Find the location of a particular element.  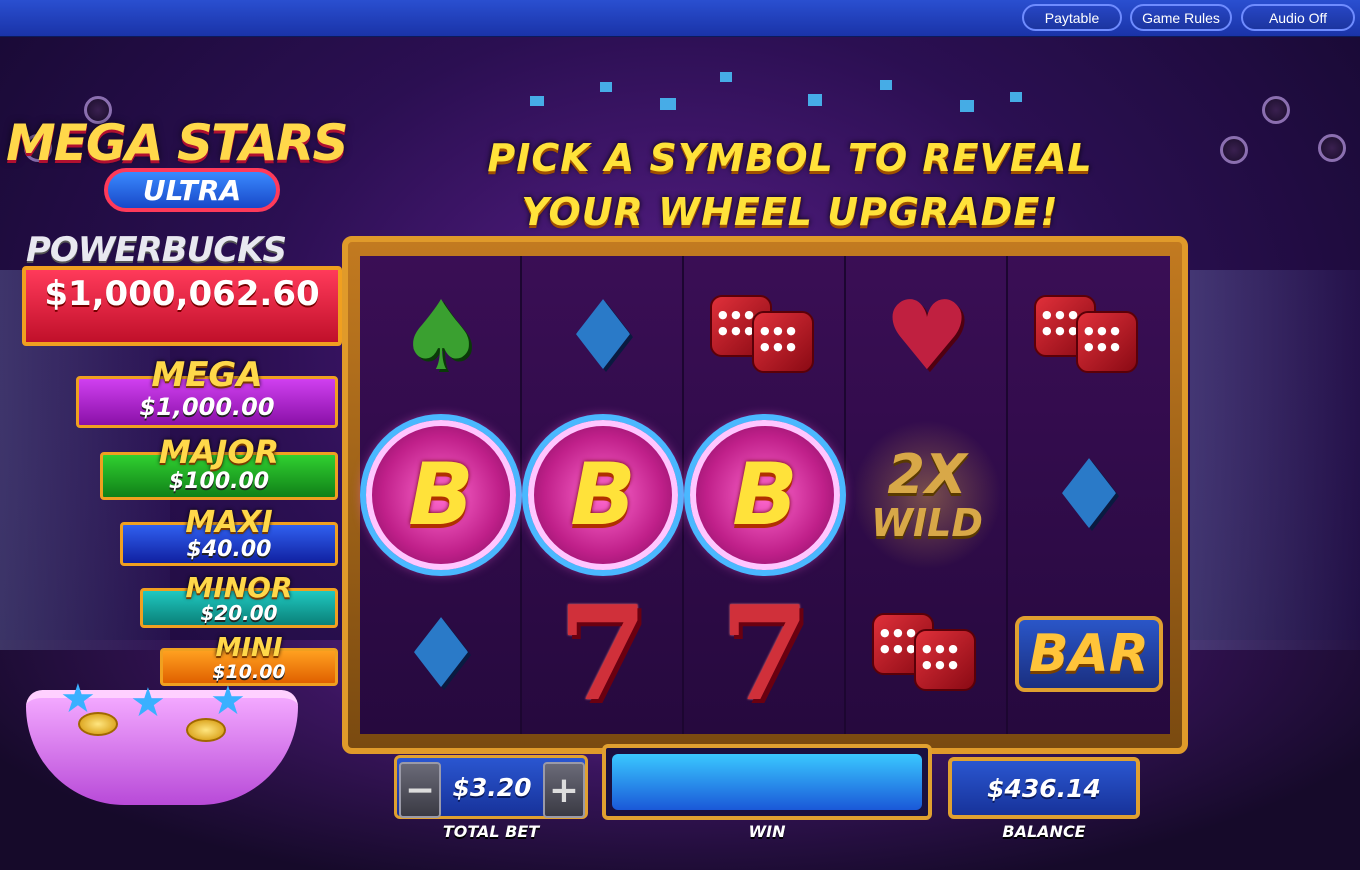

balance-label: BALANCE is located at coordinates (1044, 831).